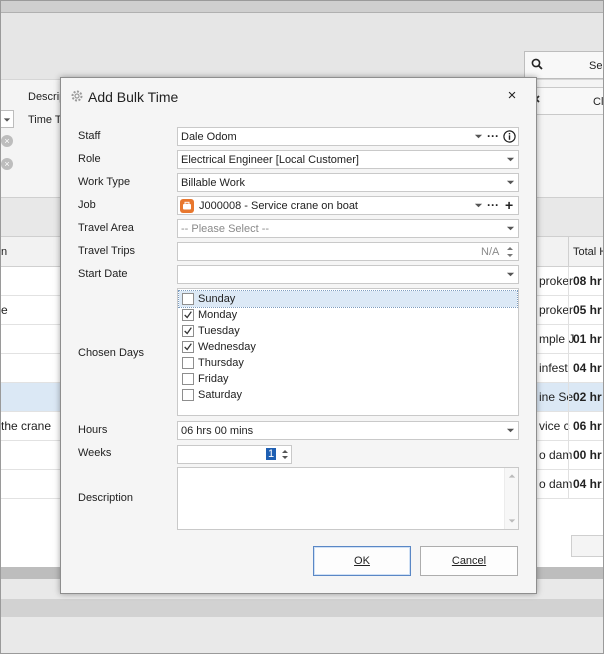  Describe the element at coordinates (537, 64) in the screenshot. I see `search-icon` at that location.